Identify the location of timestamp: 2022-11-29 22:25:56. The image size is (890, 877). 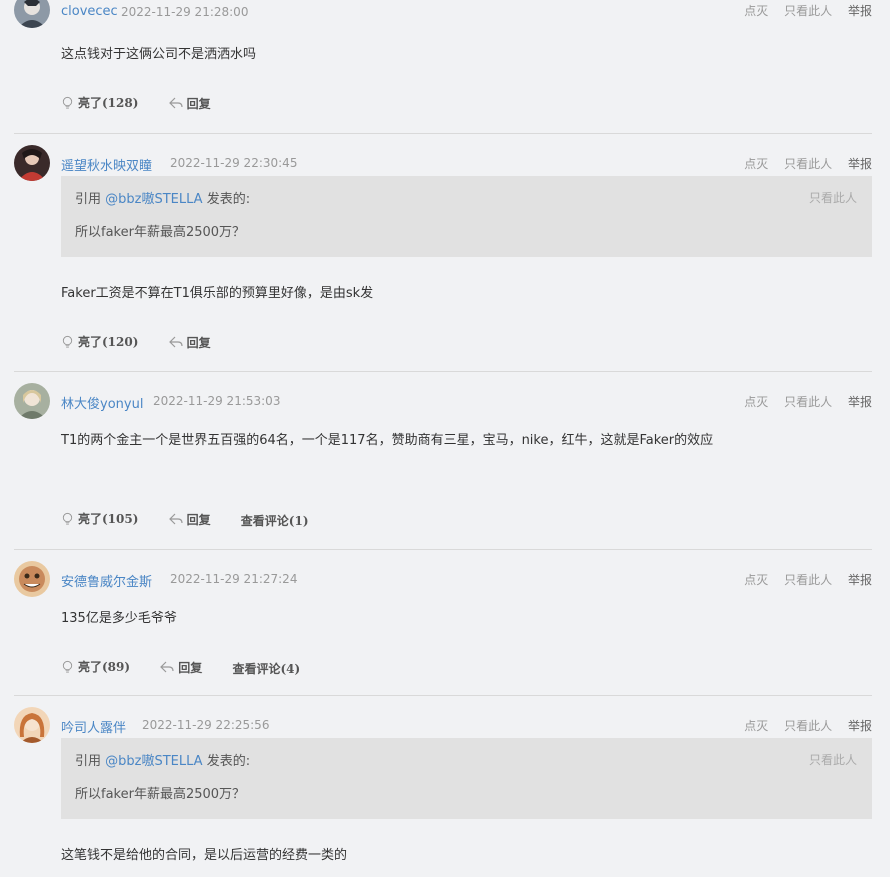
(206, 725).